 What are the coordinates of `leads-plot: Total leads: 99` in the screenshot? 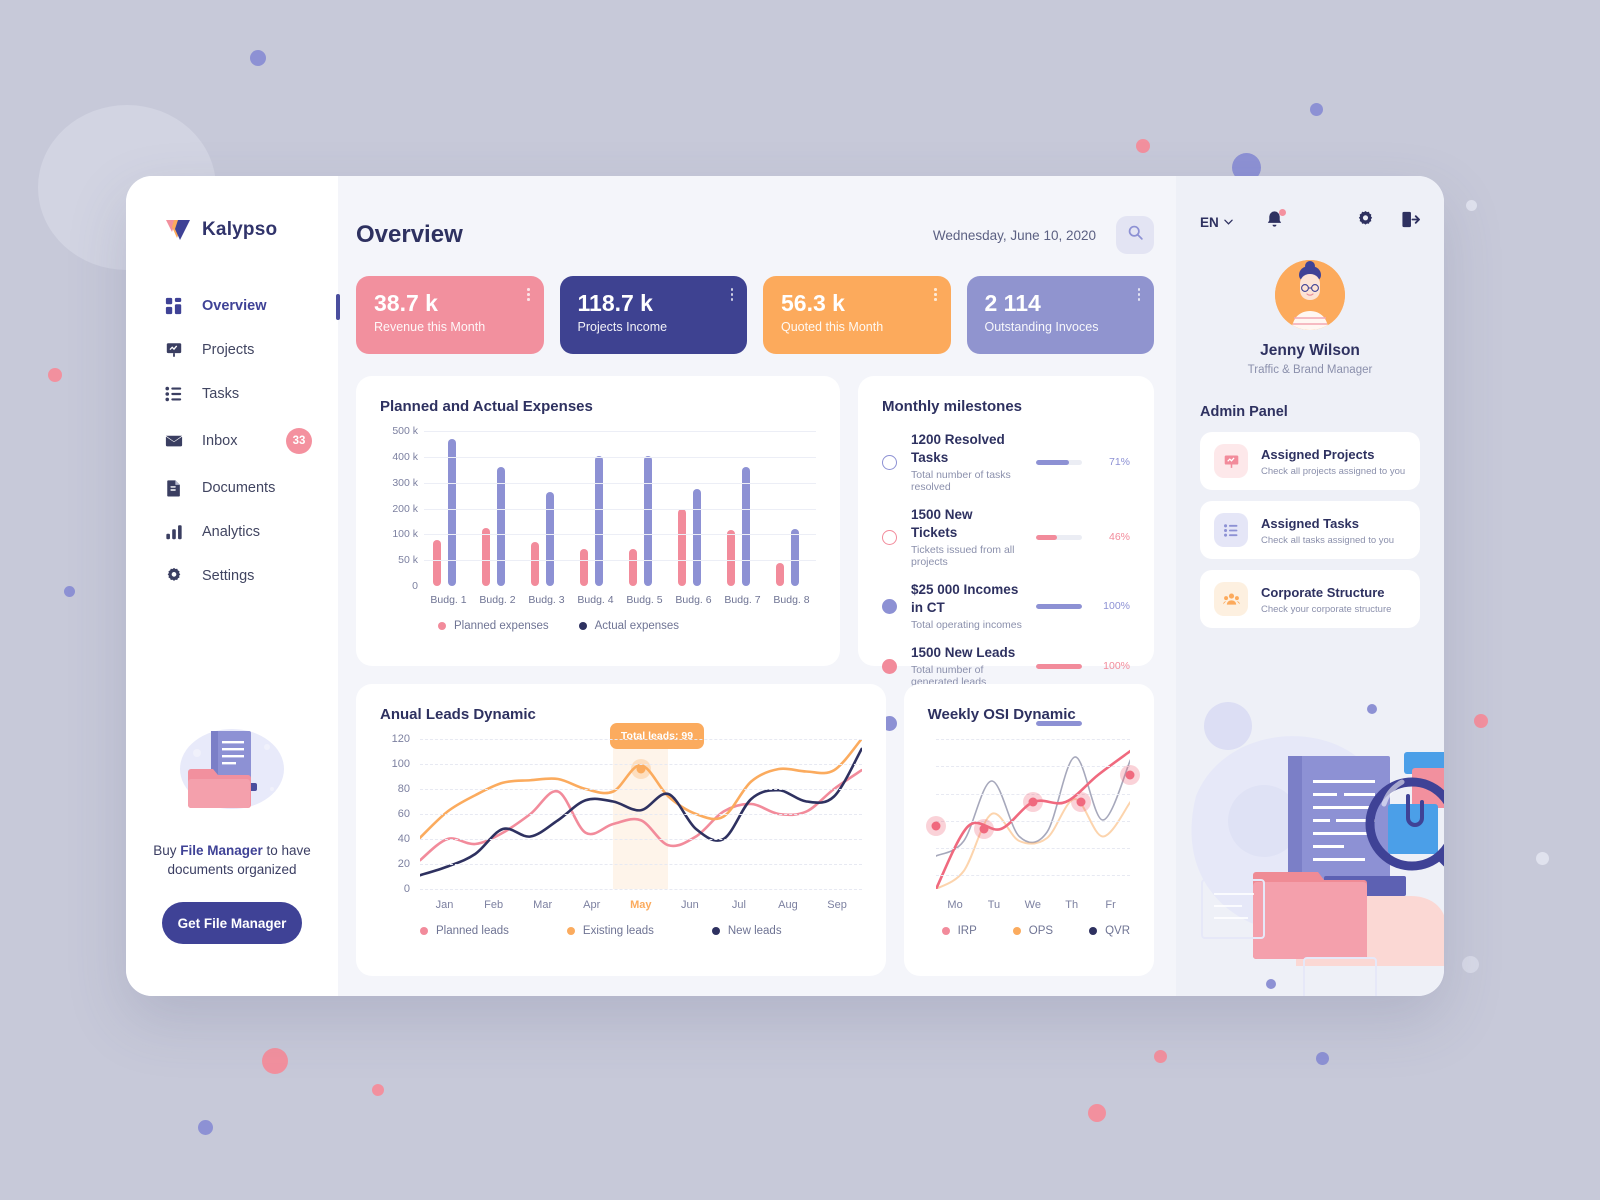 It's located at (641, 806).